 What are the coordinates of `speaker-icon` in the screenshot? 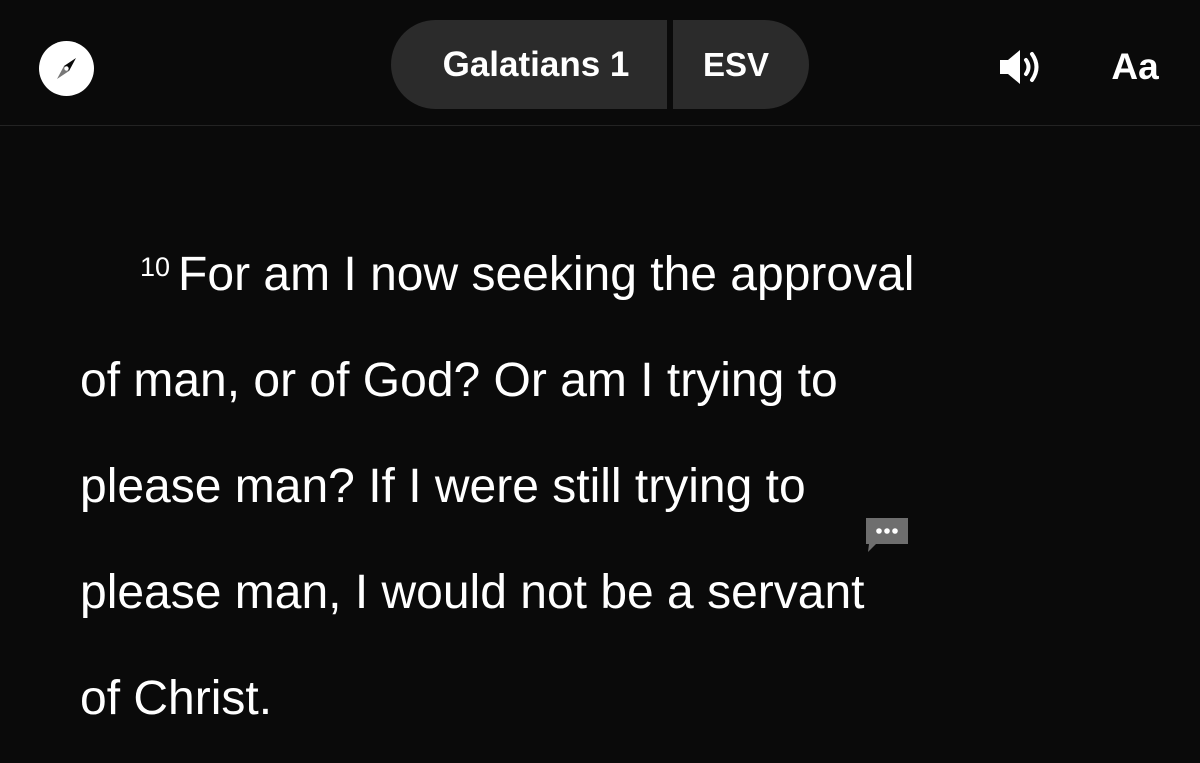 It's located at (1021, 67).